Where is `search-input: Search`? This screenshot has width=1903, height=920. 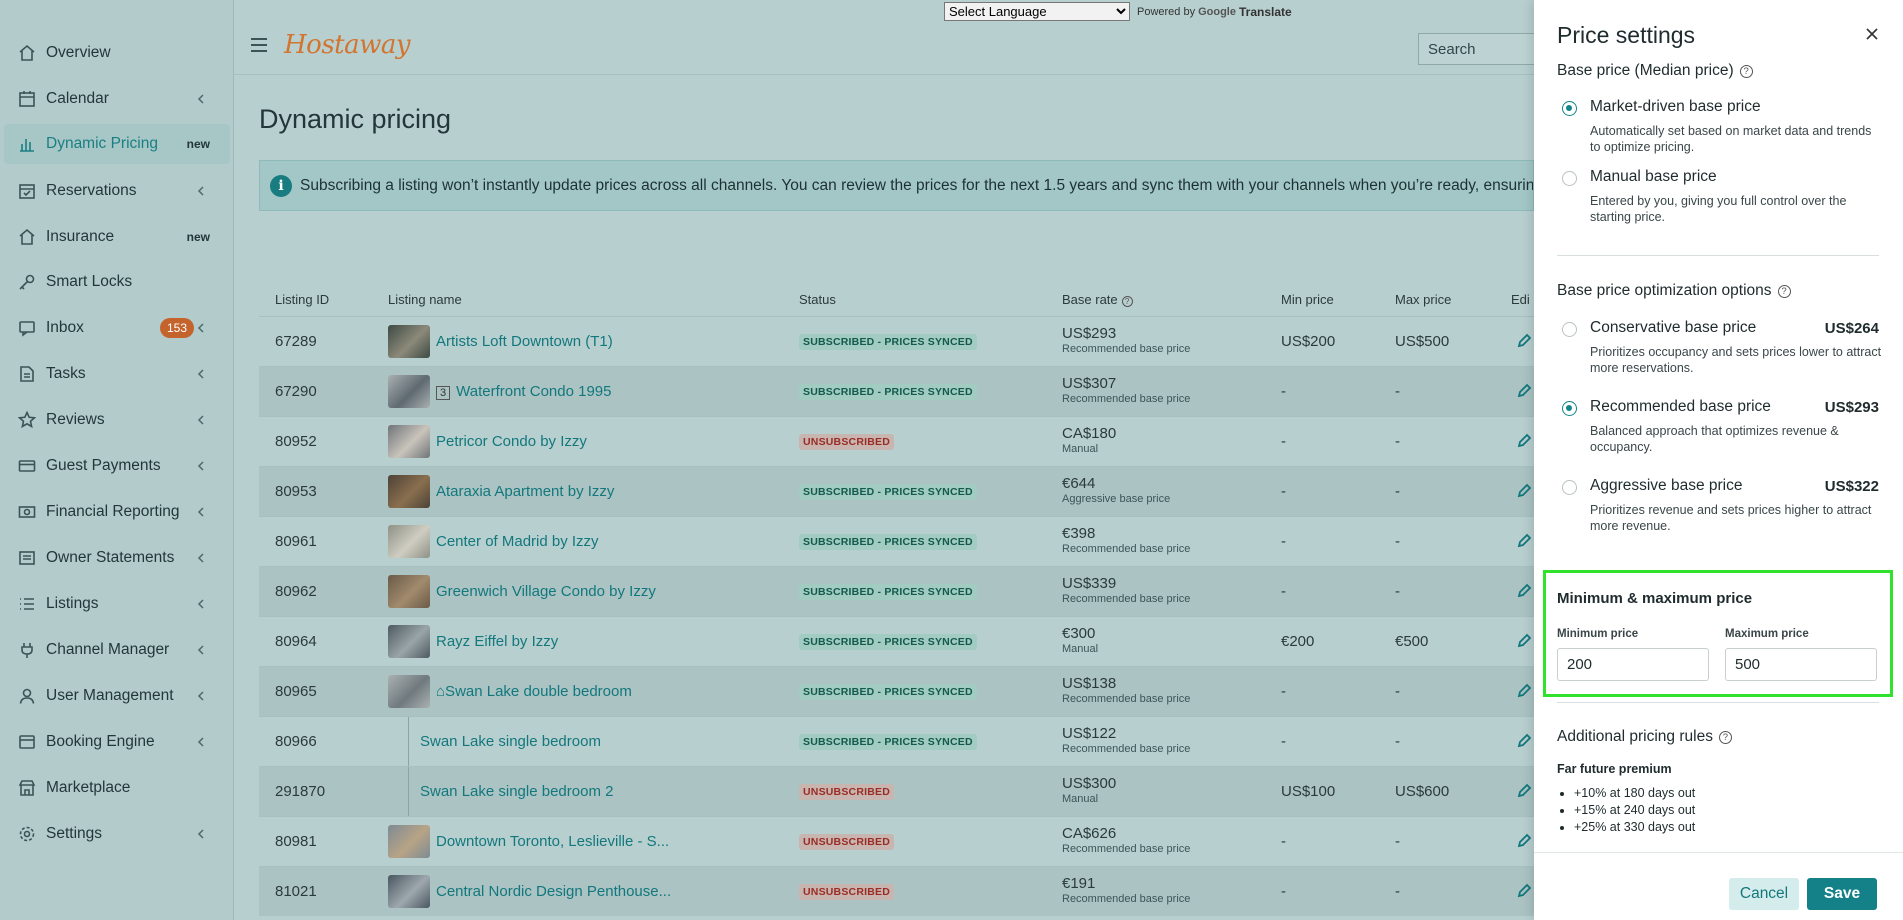 search-input: Search is located at coordinates (1483, 49).